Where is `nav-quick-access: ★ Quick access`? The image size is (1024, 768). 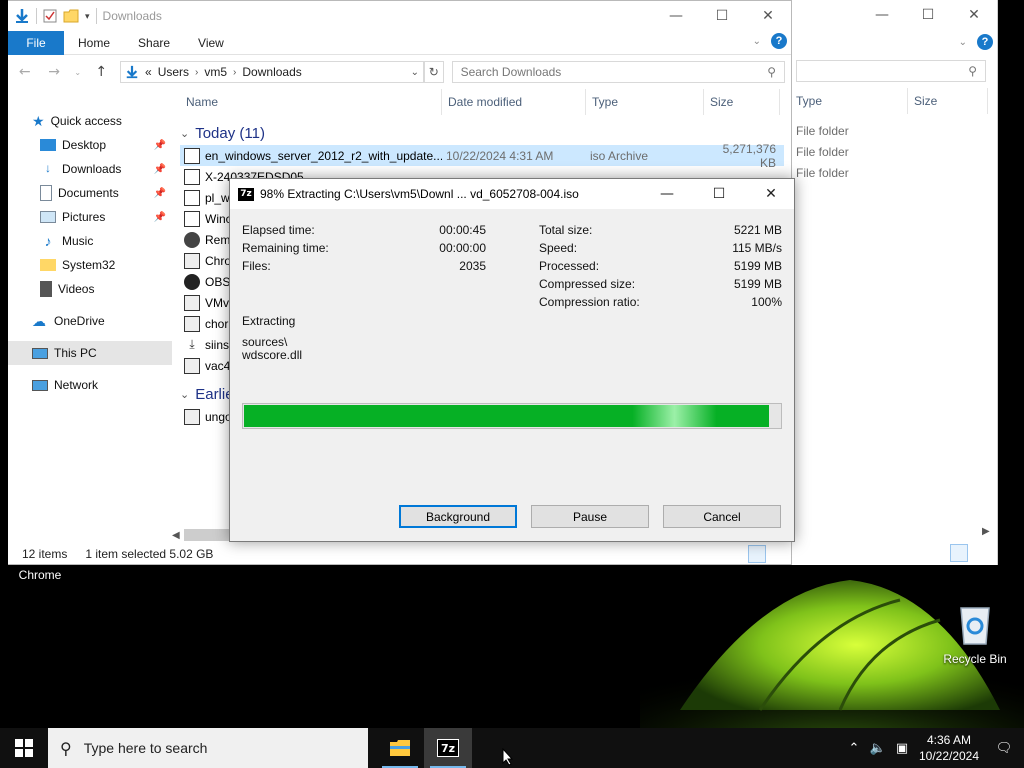
nav-quick-access: ★ Quick access is located at coordinates (90, 121).